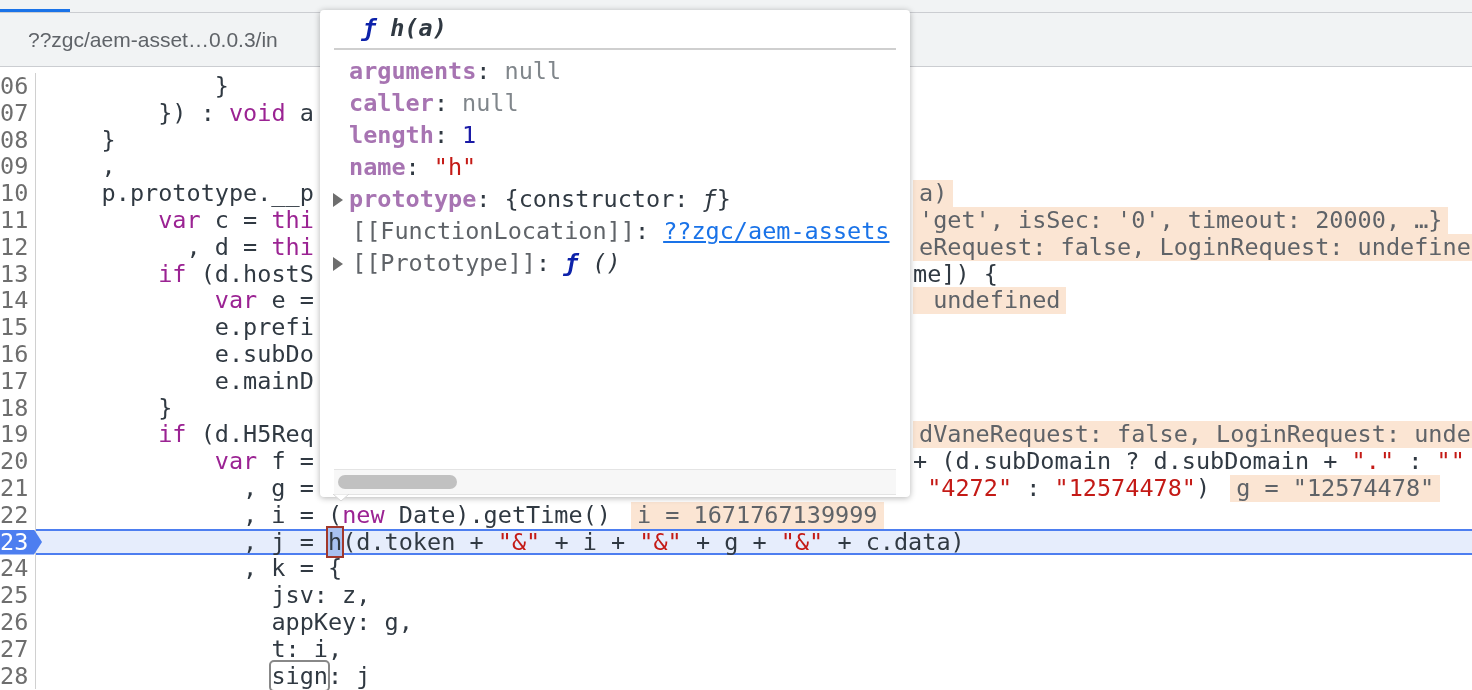 This screenshot has width=1472, height=690. Describe the element at coordinates (14, 675) in the screenshot. I see `line-number: 28` at that location.